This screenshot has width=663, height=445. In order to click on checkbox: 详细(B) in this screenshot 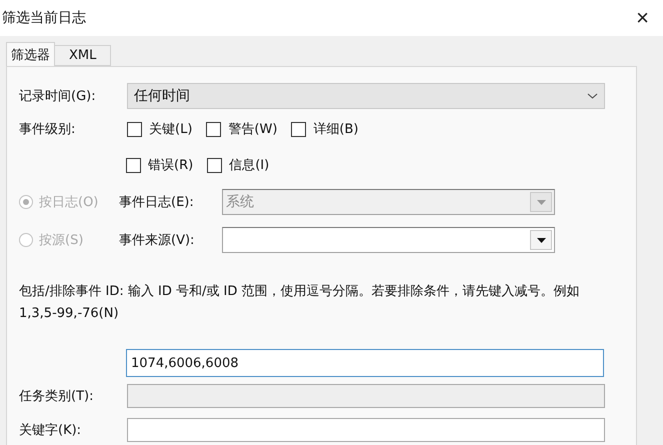, I will do `click(324, 129)`.